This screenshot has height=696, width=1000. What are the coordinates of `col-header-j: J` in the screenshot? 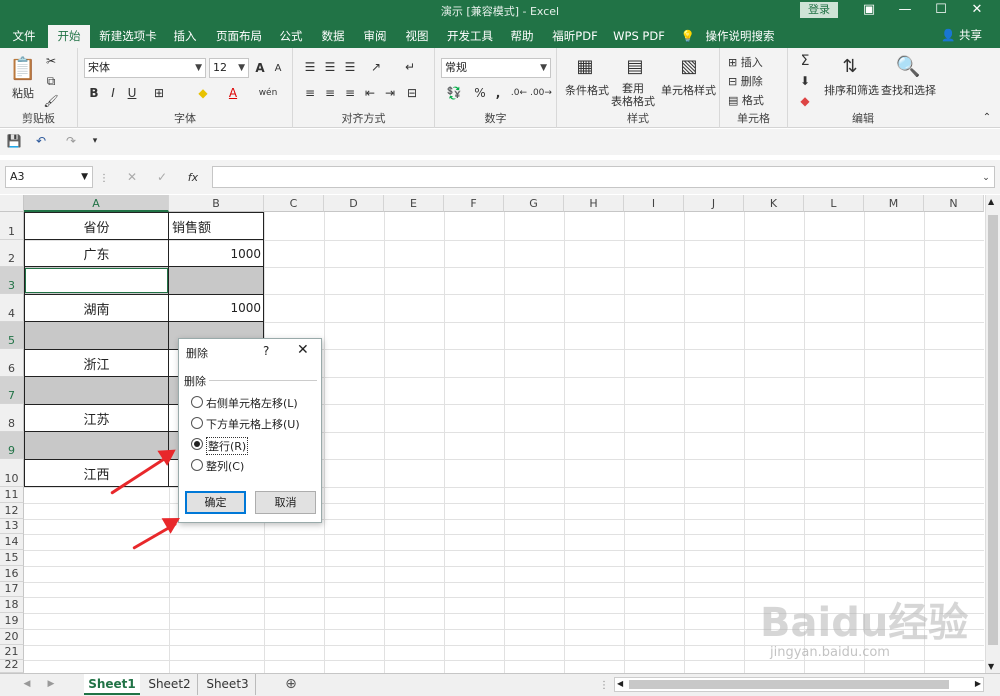 It's located at (714, 203).